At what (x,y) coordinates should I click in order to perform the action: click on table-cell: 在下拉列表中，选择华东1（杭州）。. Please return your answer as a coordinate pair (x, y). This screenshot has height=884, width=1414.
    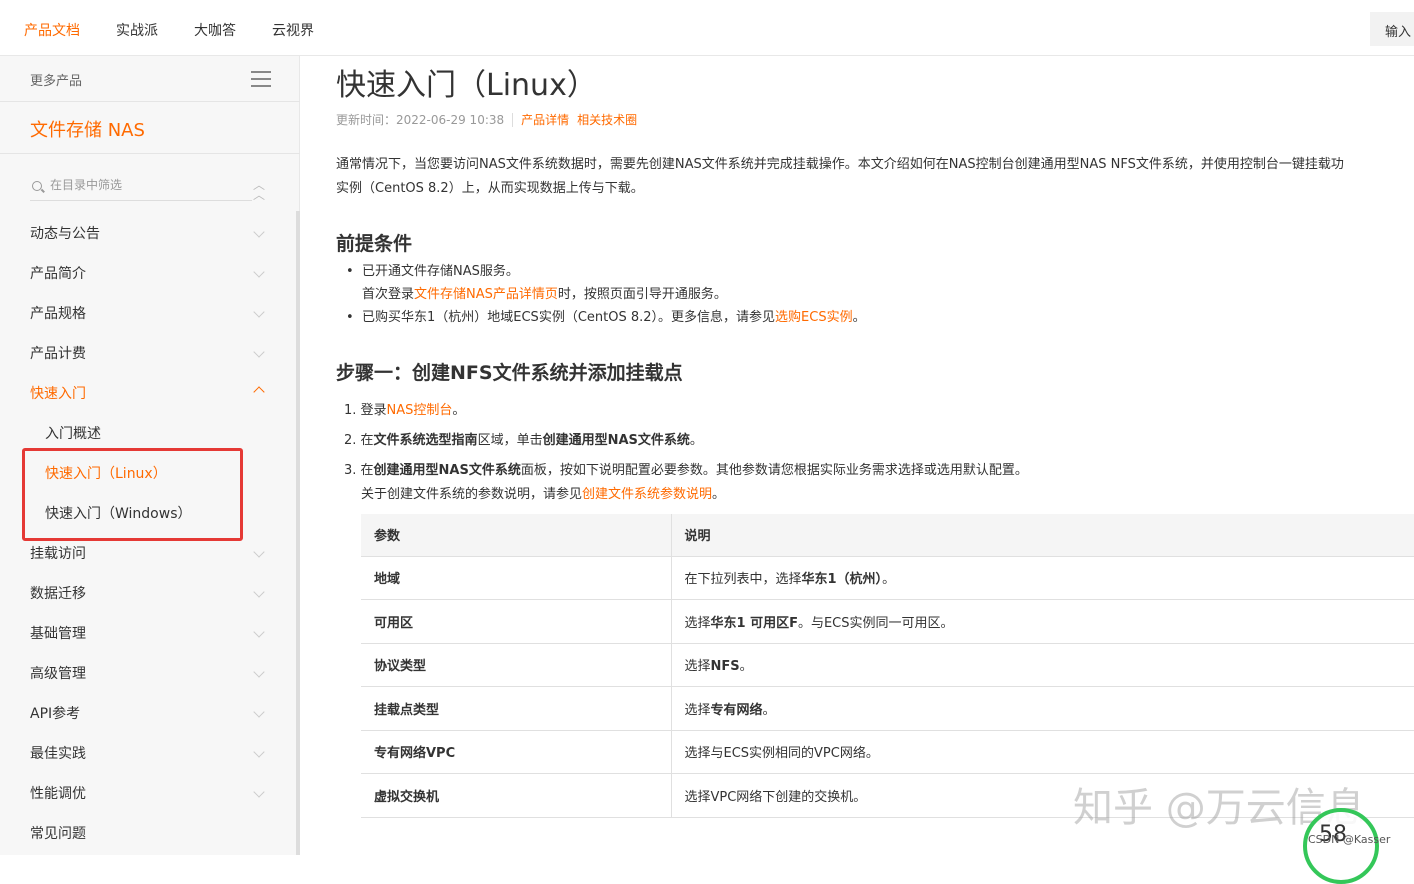
    Looking at the image, I should click on (1042, 578).